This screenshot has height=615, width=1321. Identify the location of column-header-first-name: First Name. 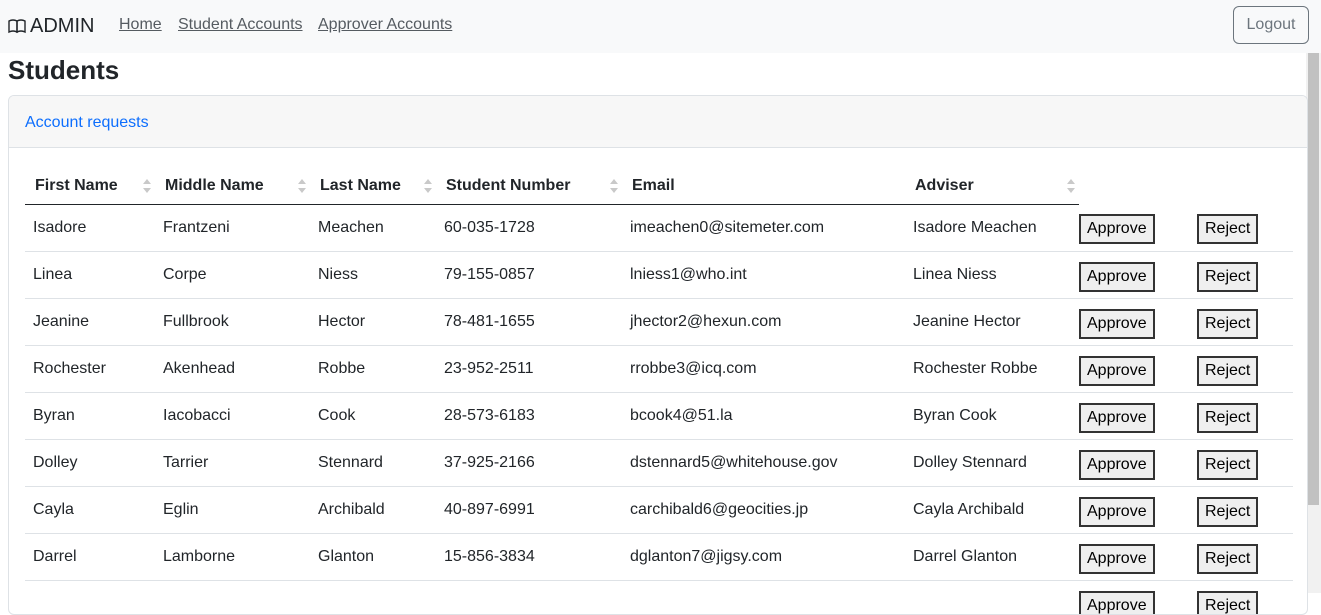
(90, 186).